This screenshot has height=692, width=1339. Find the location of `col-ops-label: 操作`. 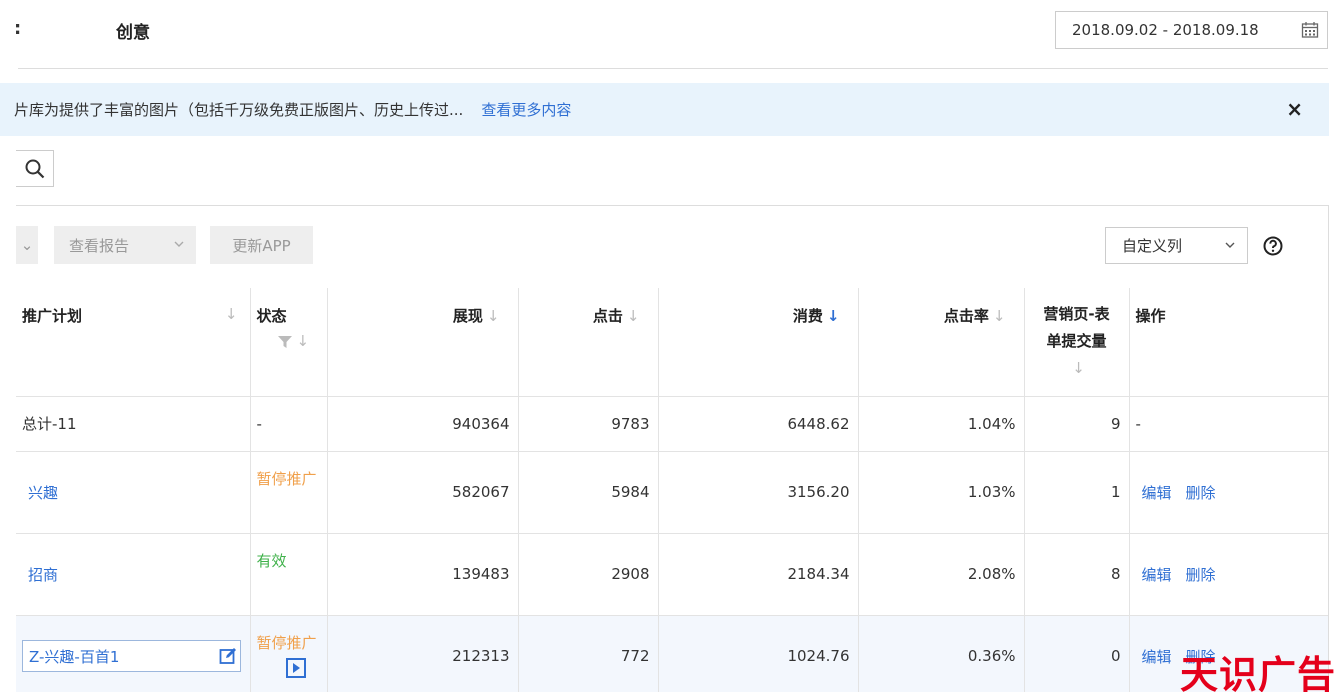

col-ops-label: 操作 is located at coordinates (1150, 316).